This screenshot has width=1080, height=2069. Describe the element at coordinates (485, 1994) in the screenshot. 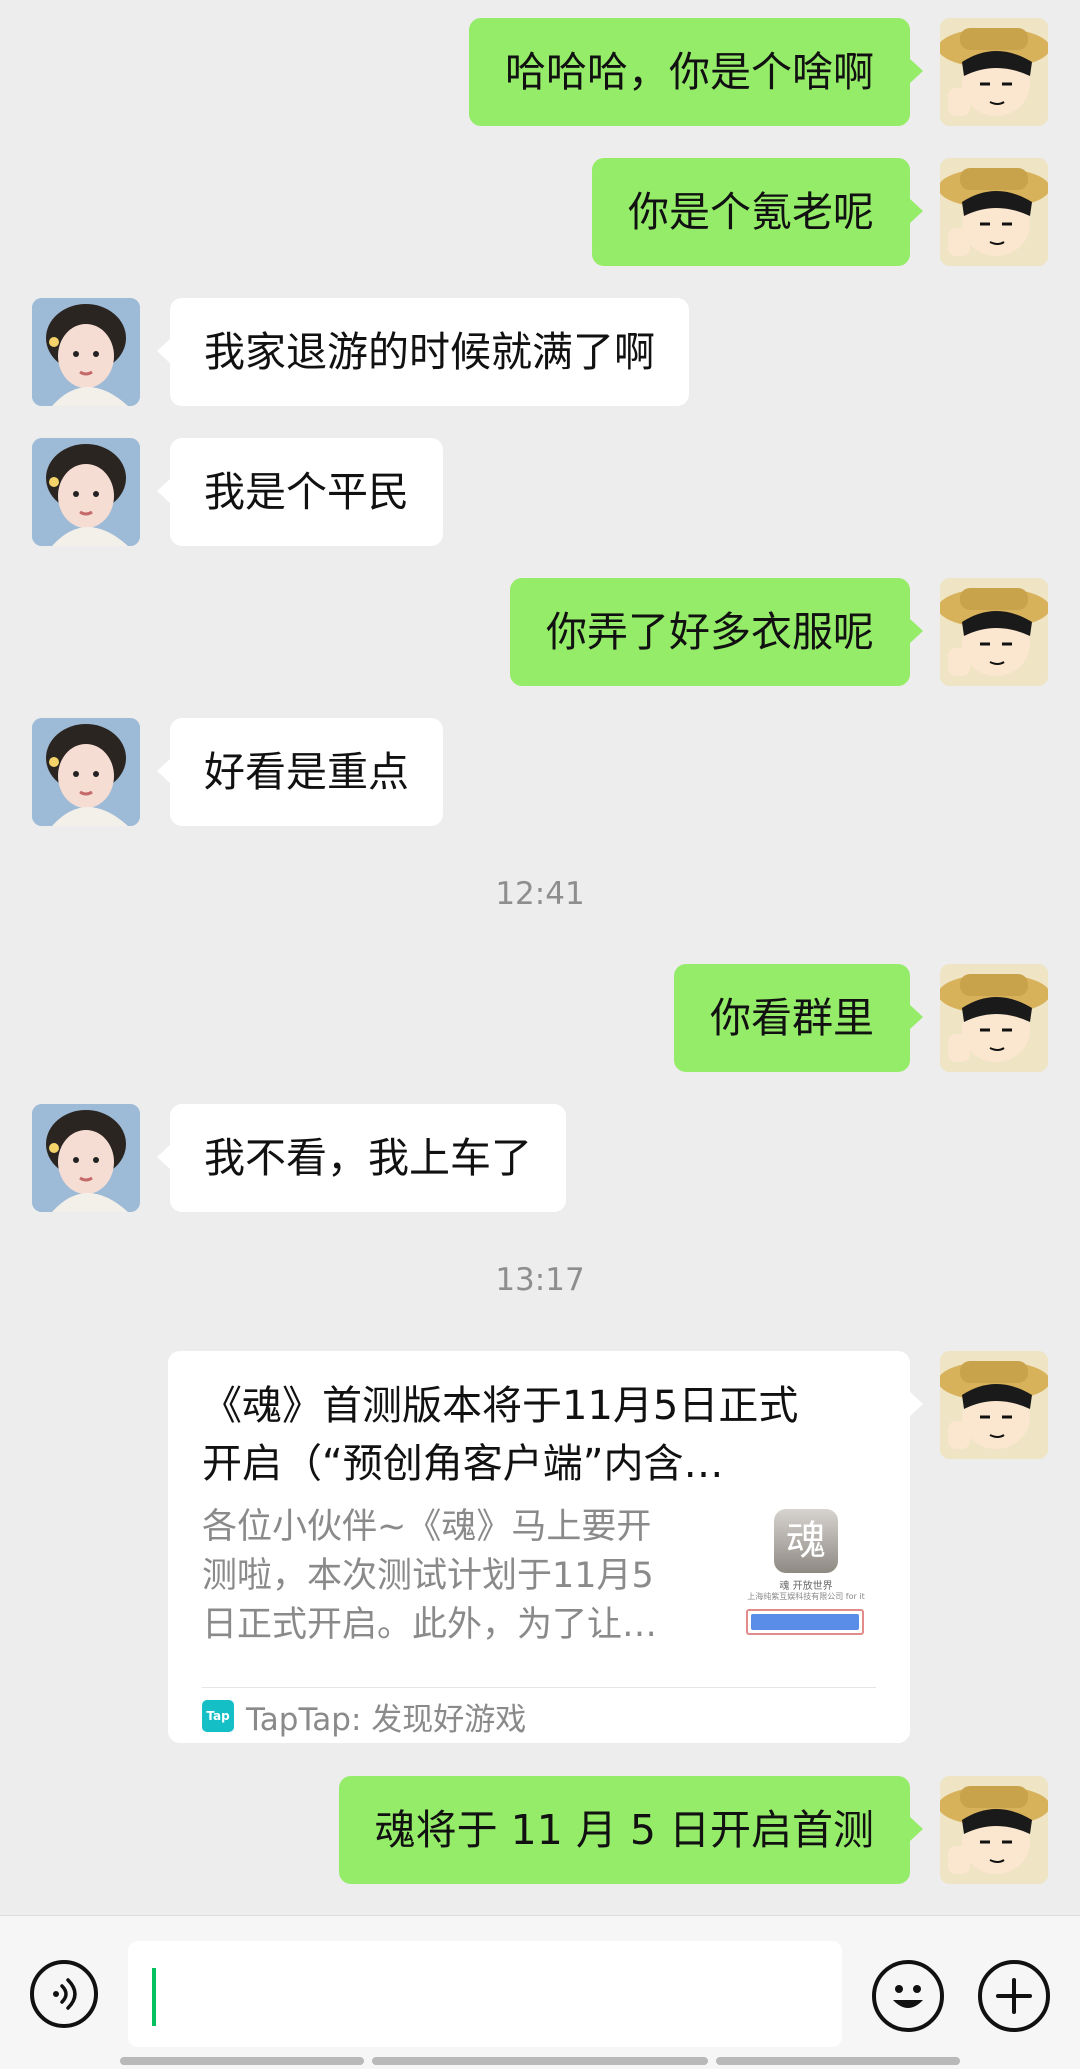

I see `message-input` at that location.